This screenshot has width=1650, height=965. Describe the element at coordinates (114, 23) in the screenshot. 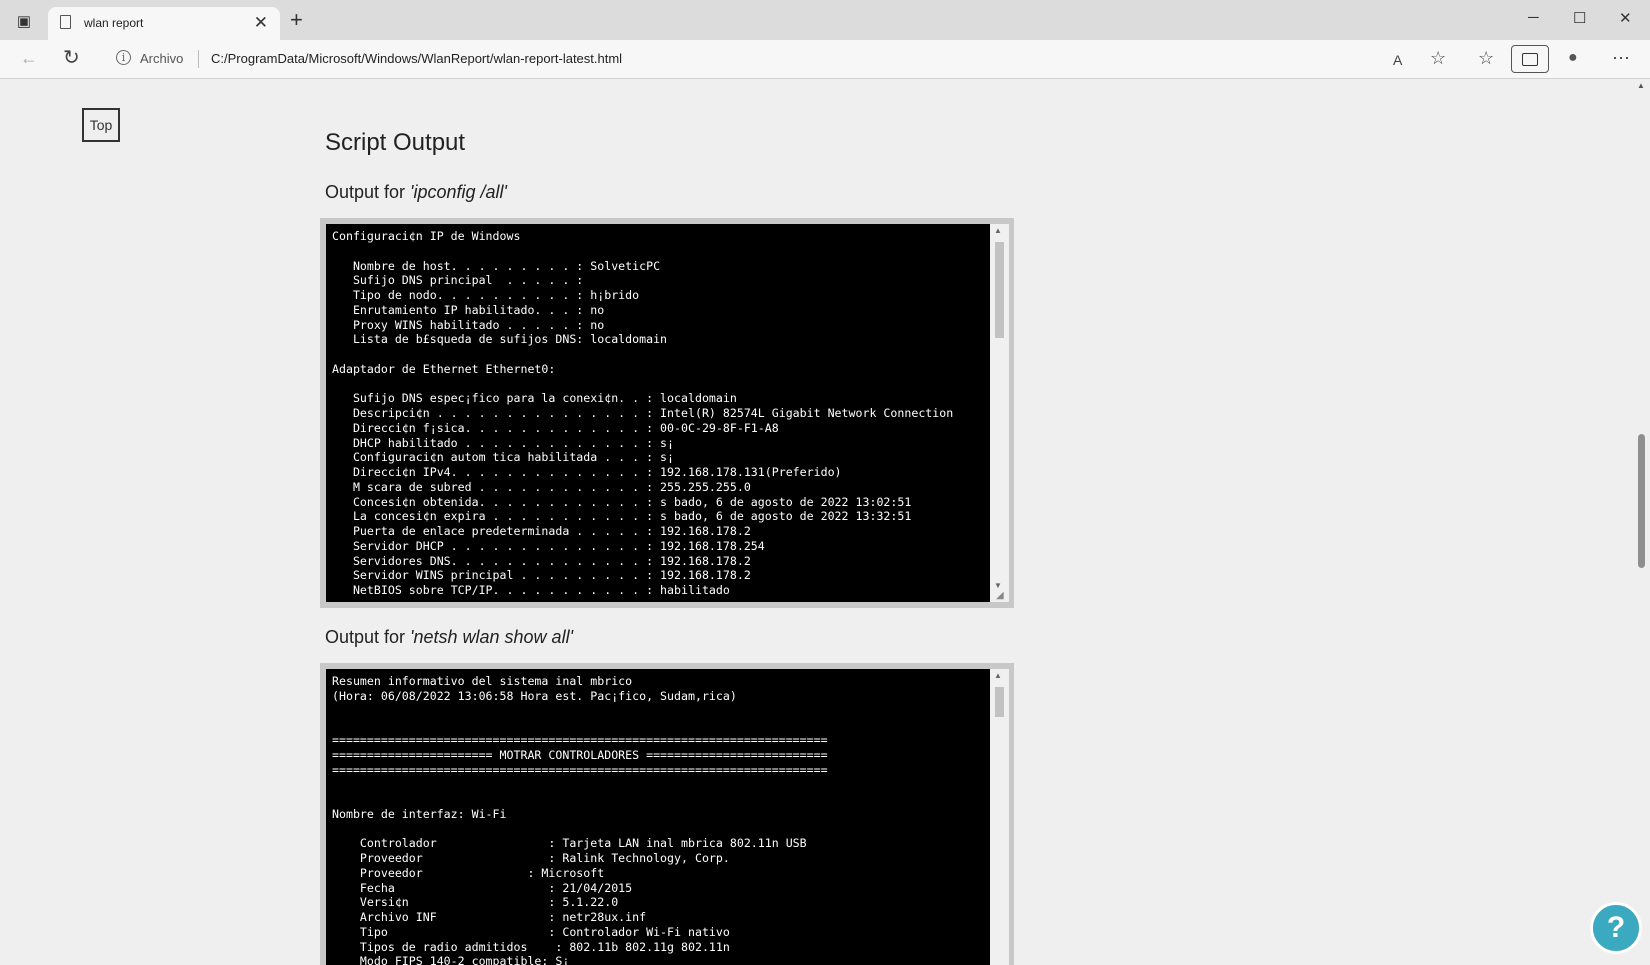

I see `tab-title: wlan report` at that location.